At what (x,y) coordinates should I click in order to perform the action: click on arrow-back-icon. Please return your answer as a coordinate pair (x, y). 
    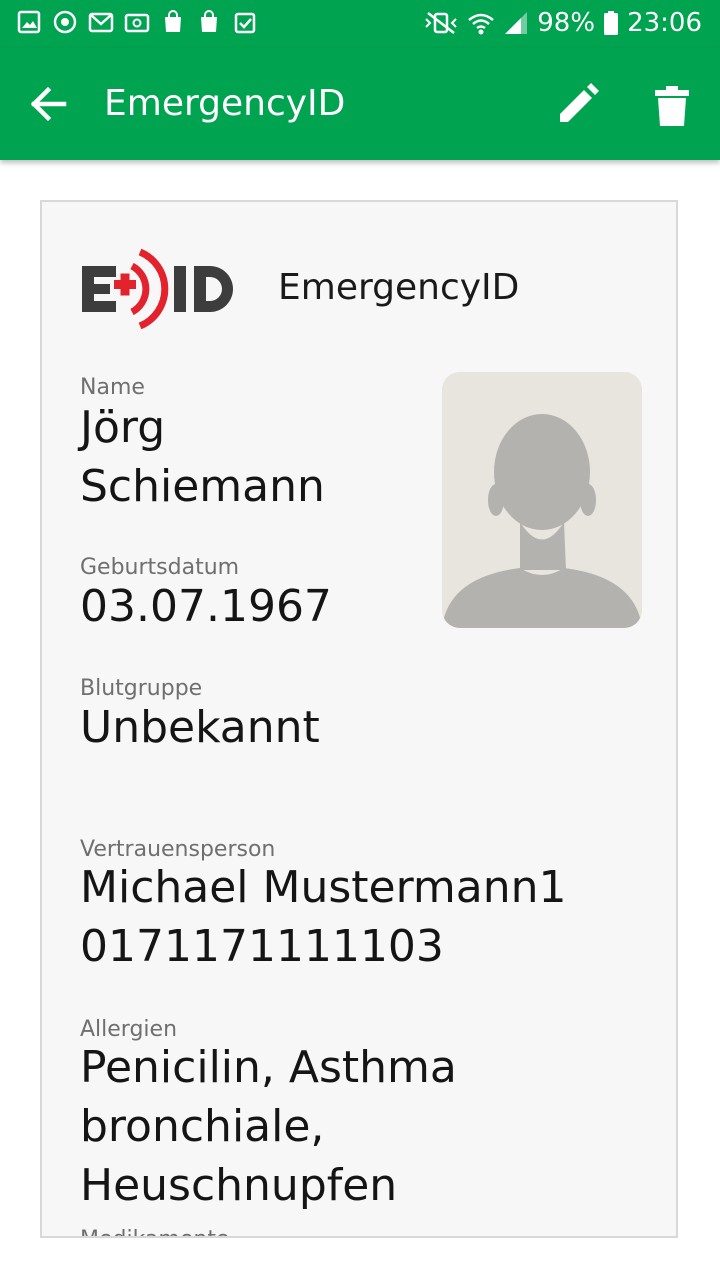
    Looking at the image, I should click on (48, 104).